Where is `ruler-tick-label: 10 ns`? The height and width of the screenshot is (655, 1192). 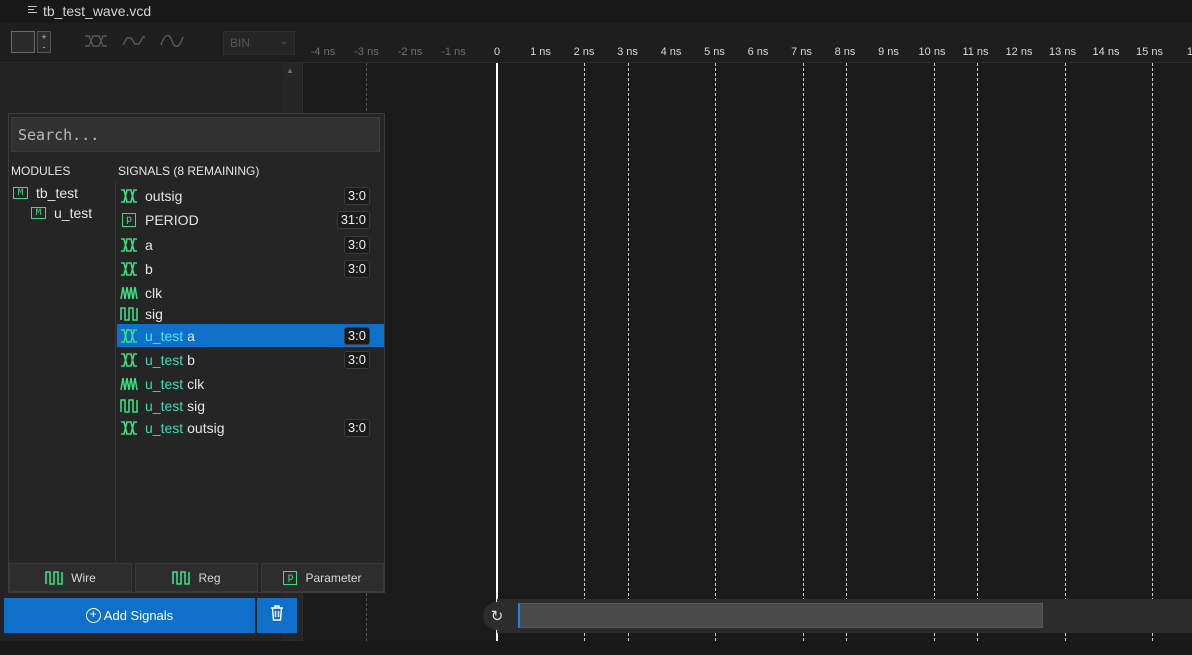
ruler-tick-label: 10 ns is located at coordinates (932, 52).